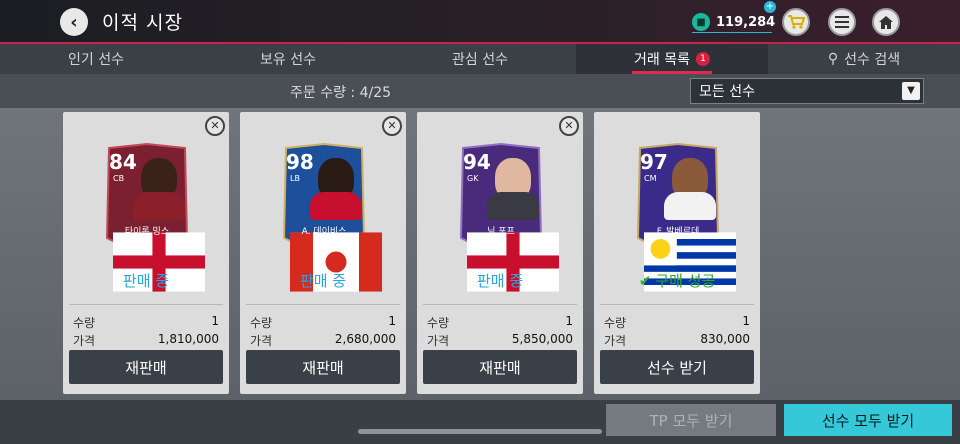  I want to click on coin-value: 119,284, so click(746, 22).